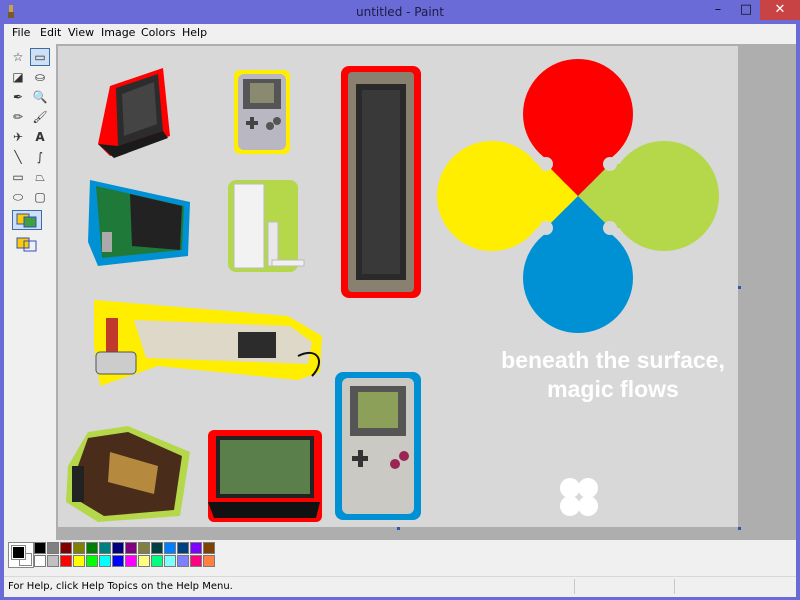 This screenshot has height=600, width=800. I want to click on opaque-option-icon, so click(26, 220).